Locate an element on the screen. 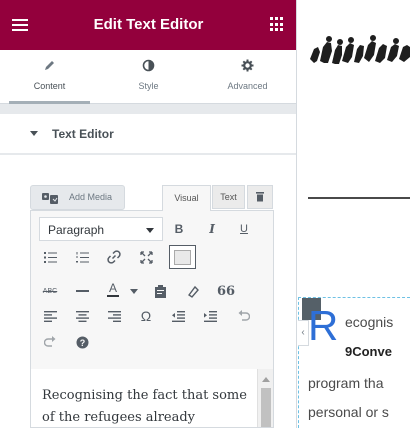 The image size is (410, 428). refugees-silhouette-image is located at coordinates (360, 49).